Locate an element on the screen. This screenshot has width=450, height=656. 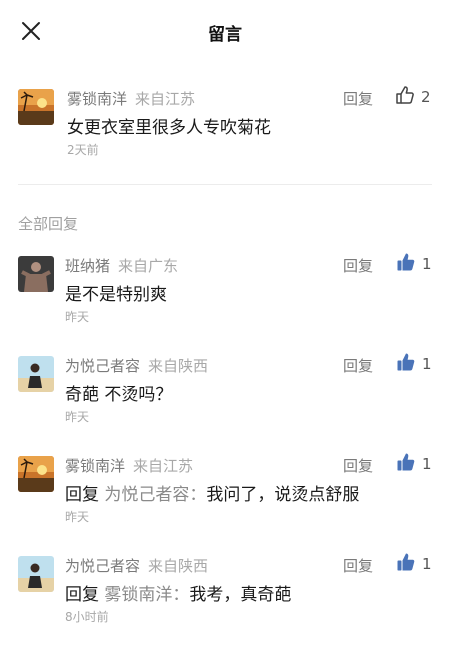
reply-text: 奇葩 不烫吗？ is located at coordinates (118, 392).